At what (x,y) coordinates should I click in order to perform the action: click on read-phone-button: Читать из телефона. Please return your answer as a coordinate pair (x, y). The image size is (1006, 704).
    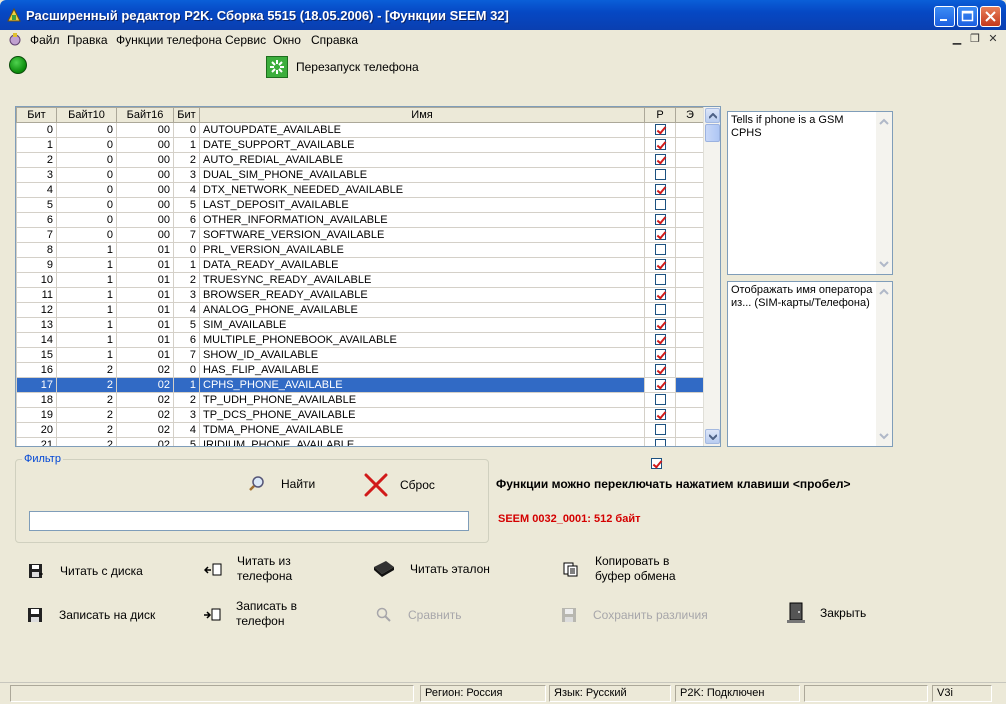
    Looking at the image, I should click on (247, 569).